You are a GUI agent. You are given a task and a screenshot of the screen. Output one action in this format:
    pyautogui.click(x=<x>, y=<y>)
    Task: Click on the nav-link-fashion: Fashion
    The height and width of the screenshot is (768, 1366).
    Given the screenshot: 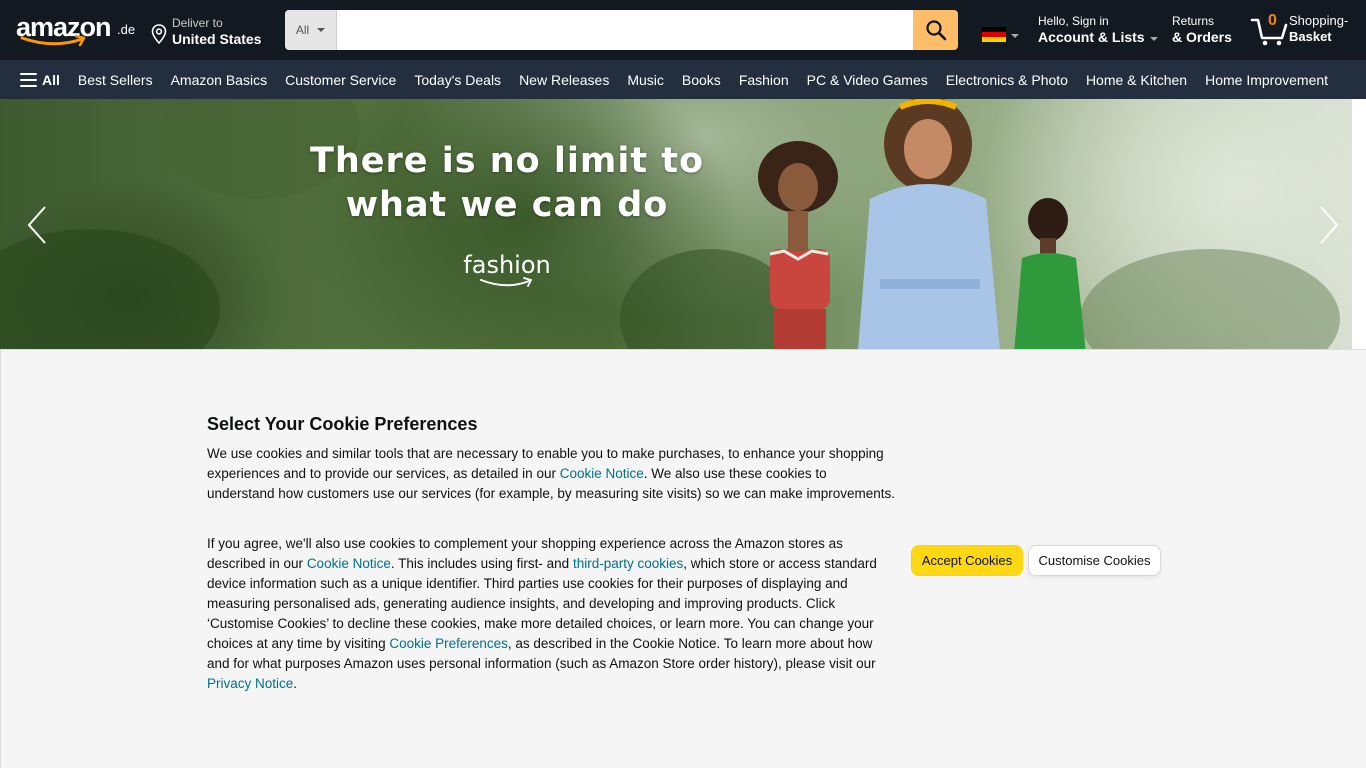 What is the action you would take?
    pyautogui.click(x=764, y=80)
    